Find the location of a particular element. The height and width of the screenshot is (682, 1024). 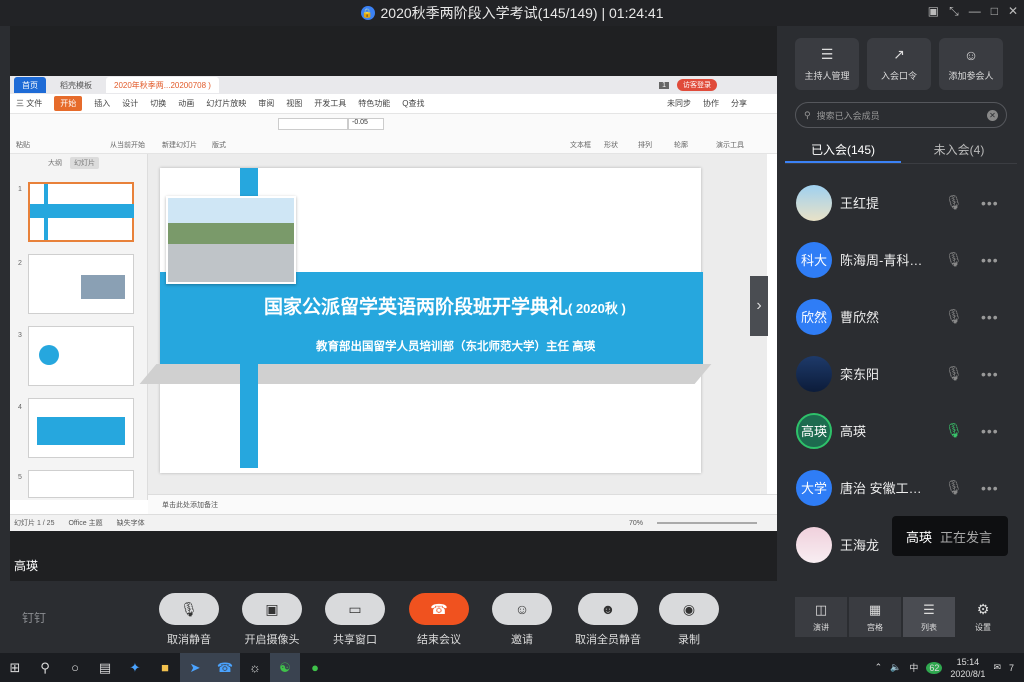

menu-slideshow: 幻灯片放映 is located at coordinates (226, 103).